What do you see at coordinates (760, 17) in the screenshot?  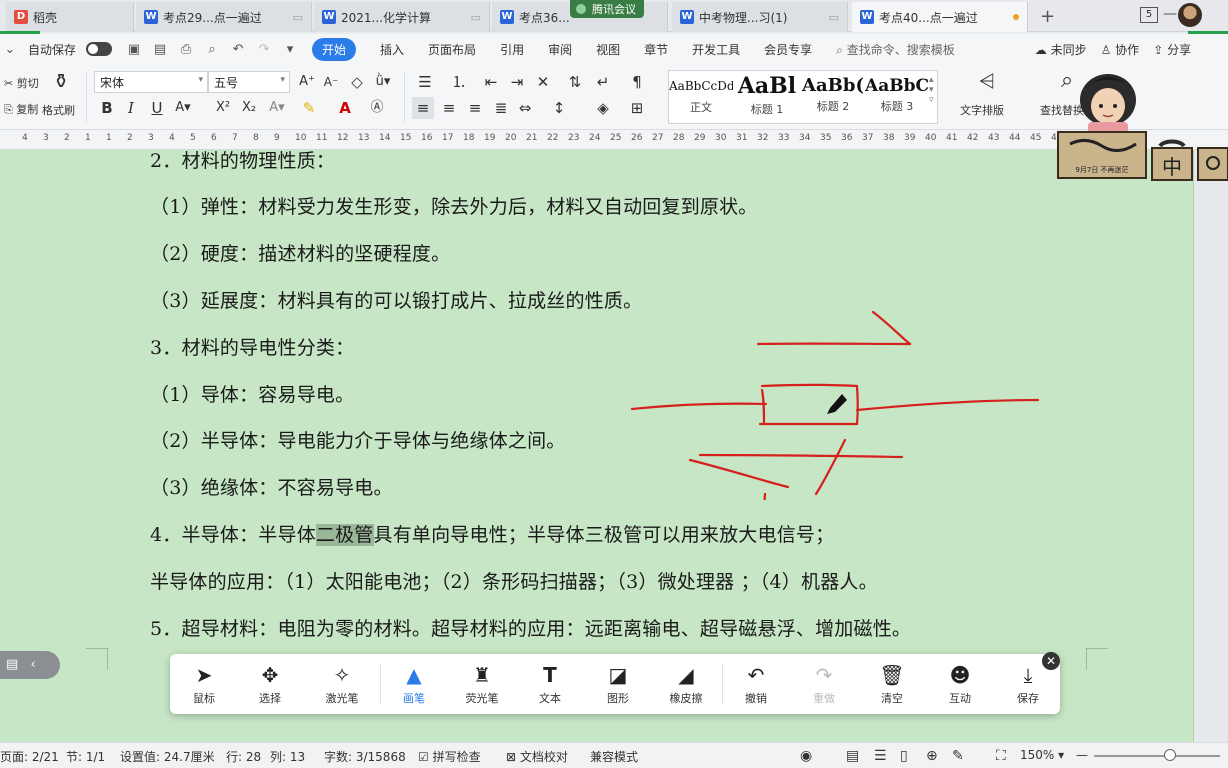 I see `tab-doc-physics: W 中考物理...习(1) ▭` at bounding box center [760, 17].